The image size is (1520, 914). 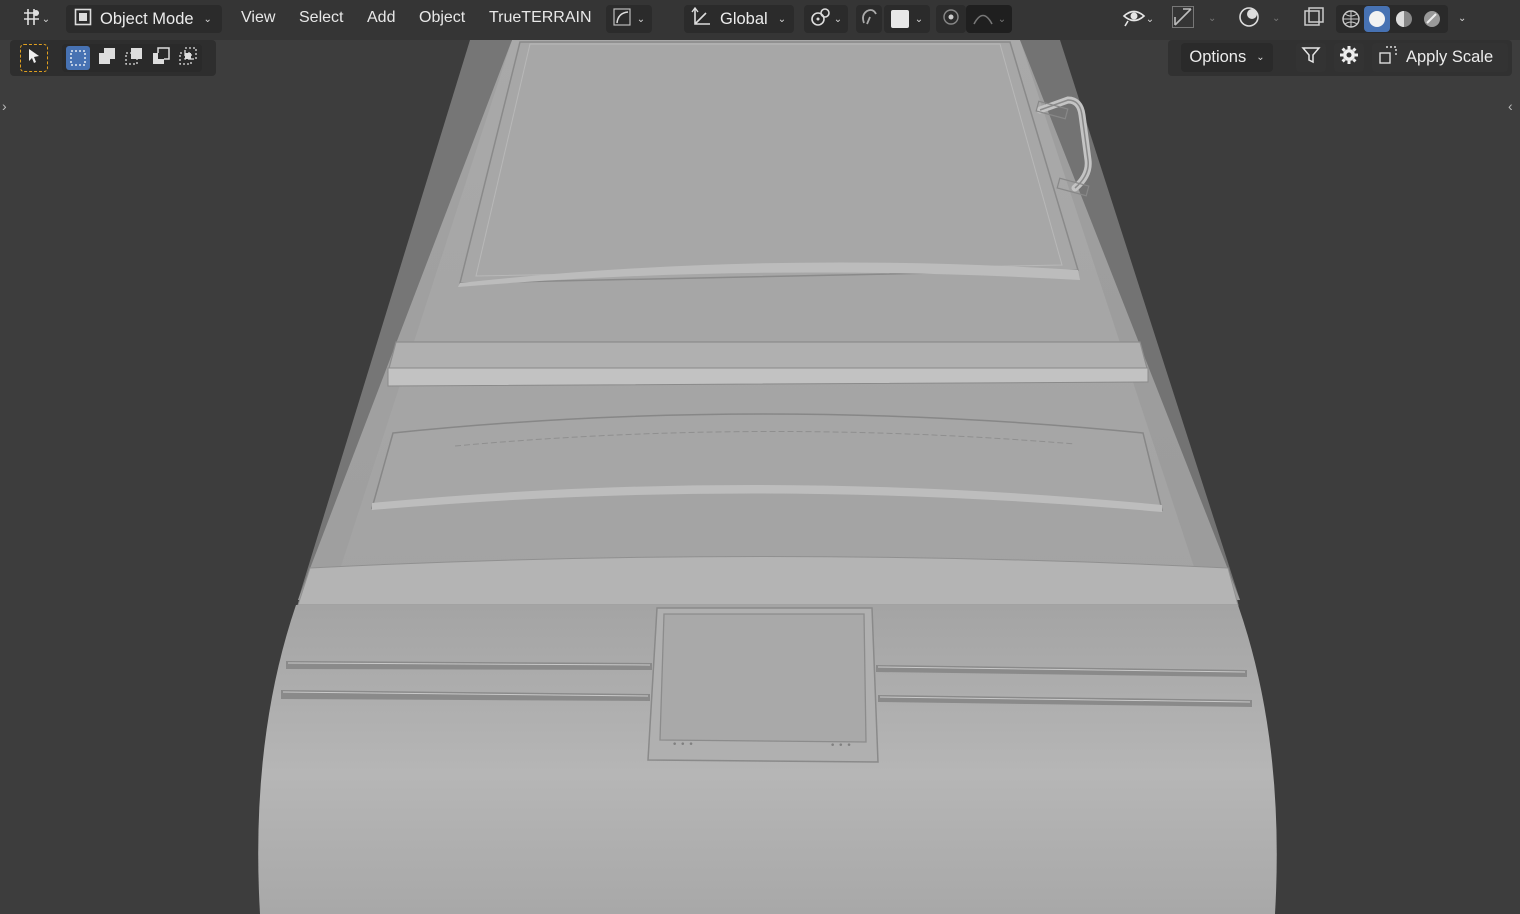 I want to click on rendered-shading-icon, so click(x=1432, y=19).